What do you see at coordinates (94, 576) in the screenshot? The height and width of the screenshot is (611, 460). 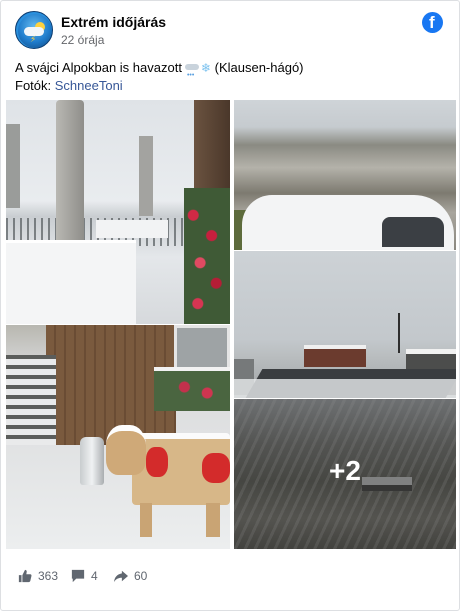 I see `comment-count: 4` at bounding box center [94, 576].